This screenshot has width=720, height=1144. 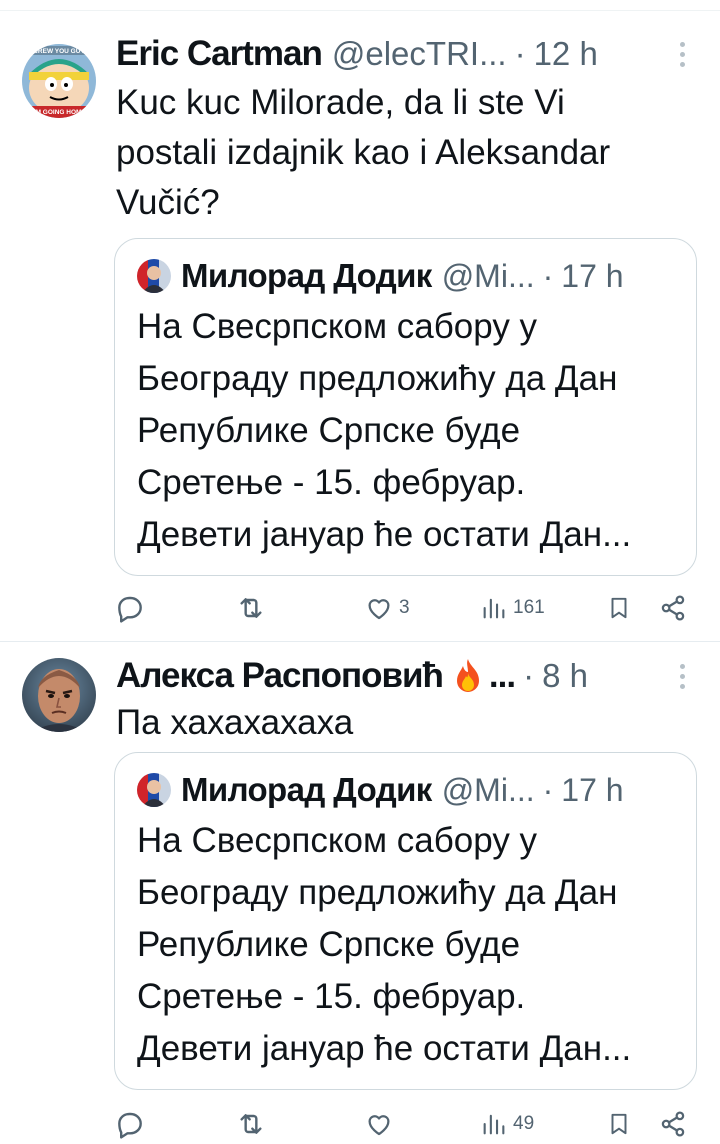 What do you see at coordinates (512, 608) in the screenshot?
I see `views-button: 161` at bounding box center [512, 608].